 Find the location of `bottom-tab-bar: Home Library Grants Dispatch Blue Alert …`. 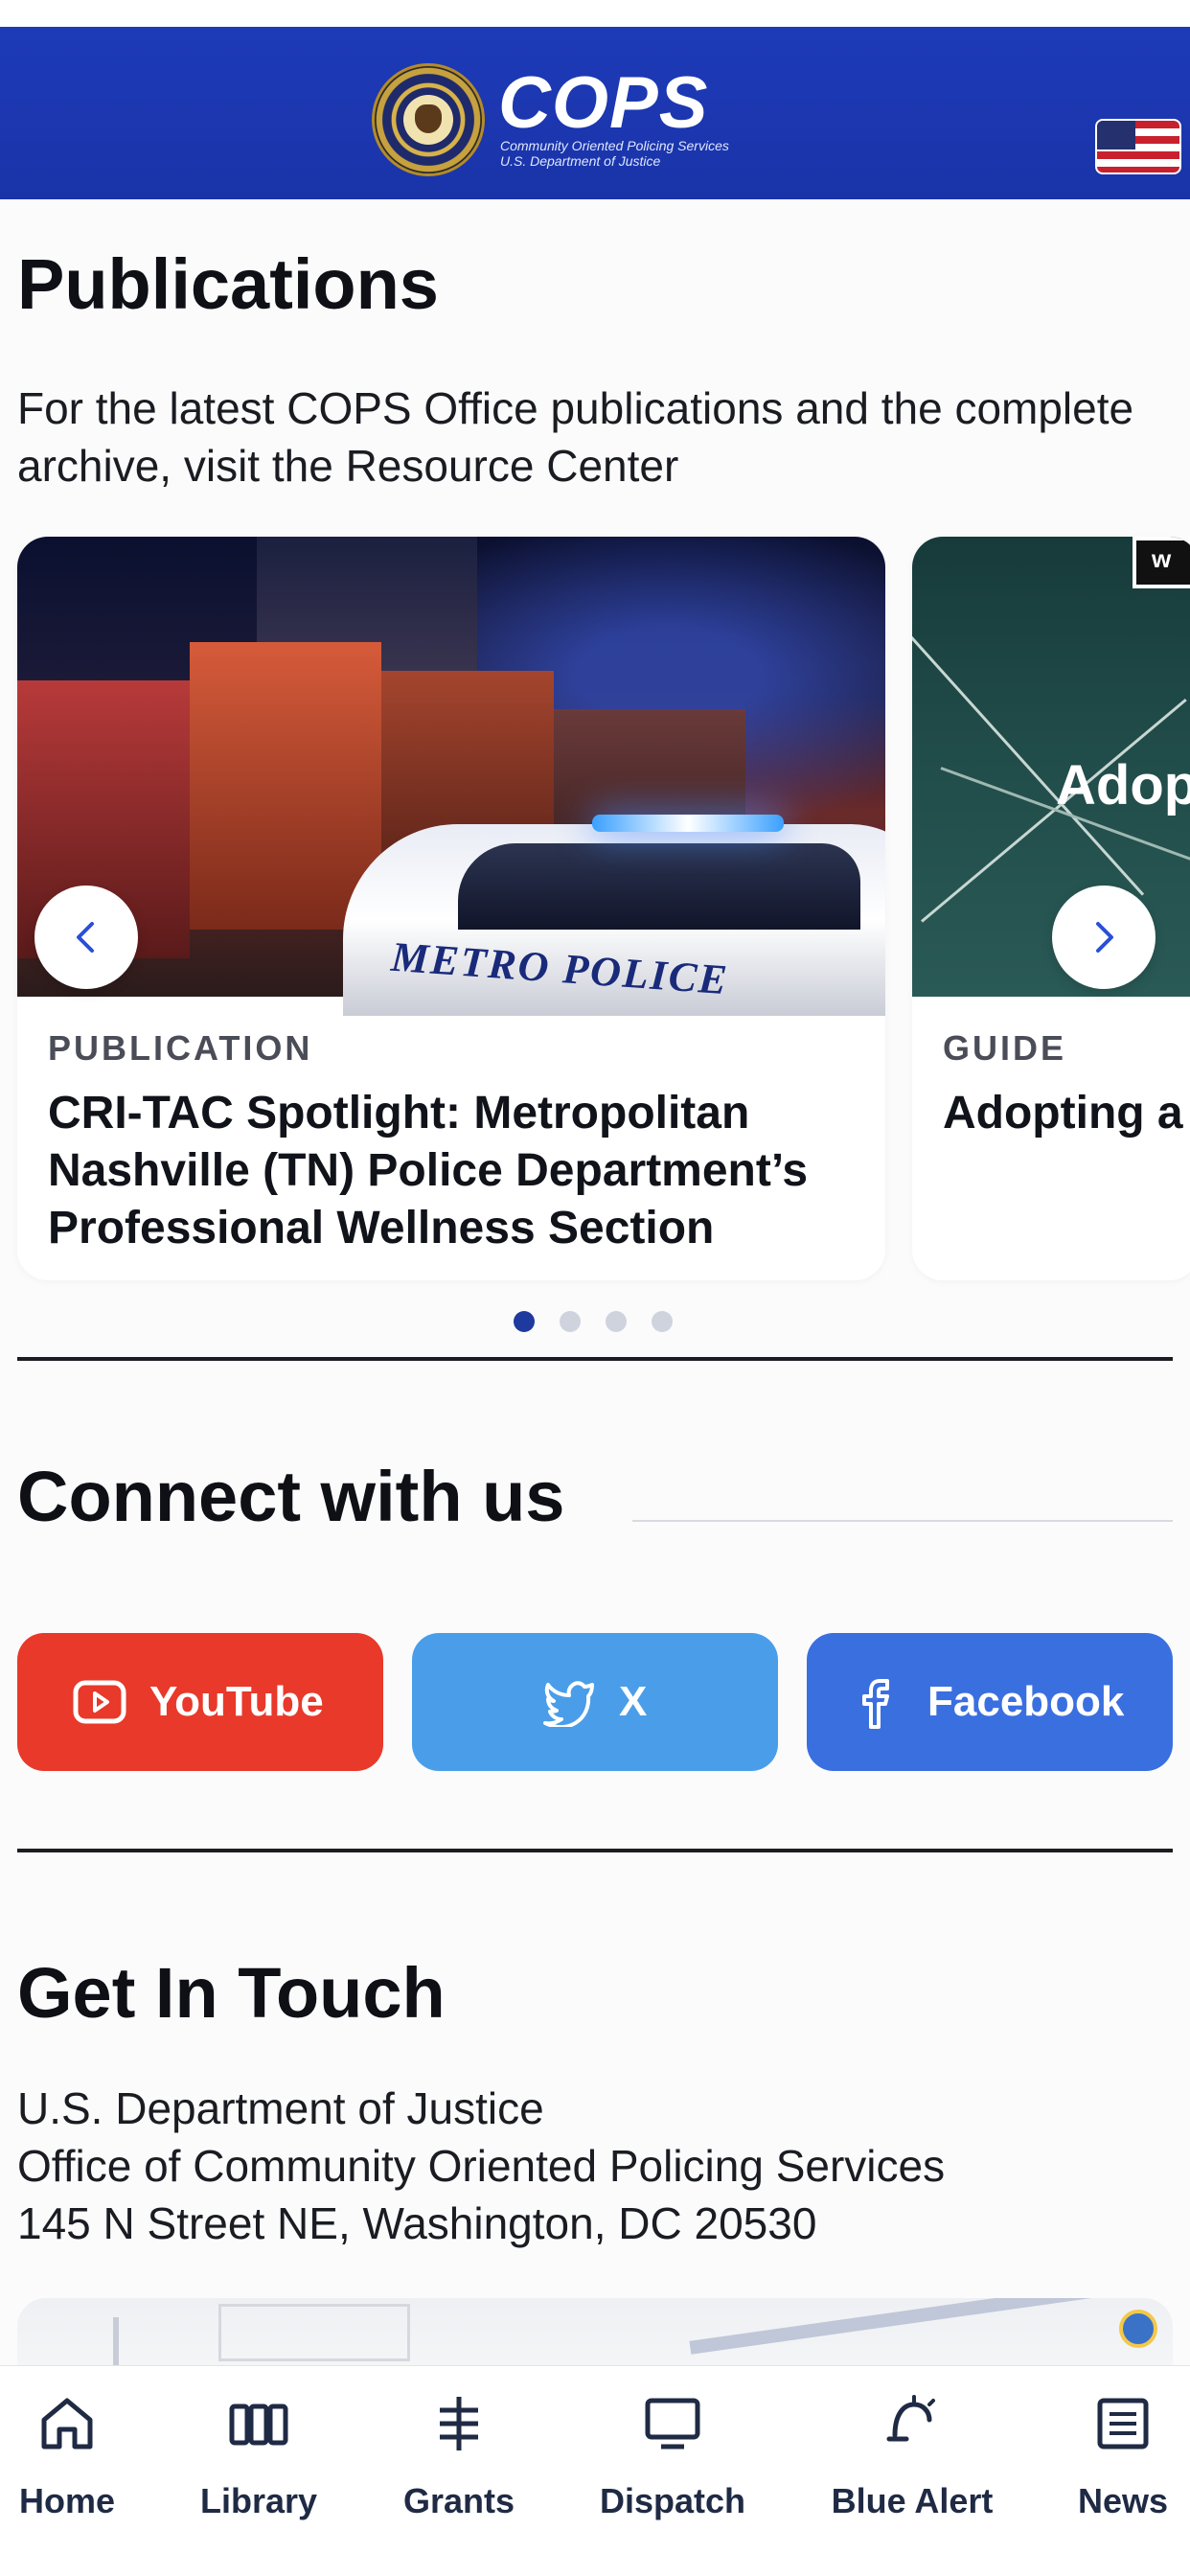

bottom-tab-bar: Home Library Grants Dispatch Blue Alert … is located at coordinates (595, 2470).